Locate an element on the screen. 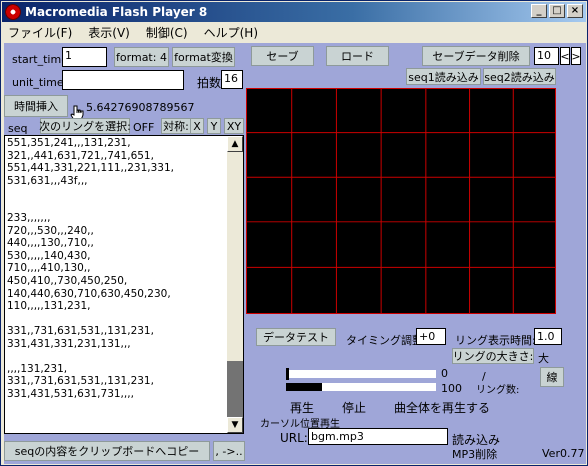  seq-line: 321,,441,631,721,,741,651, is located at coordinates (80, 155).